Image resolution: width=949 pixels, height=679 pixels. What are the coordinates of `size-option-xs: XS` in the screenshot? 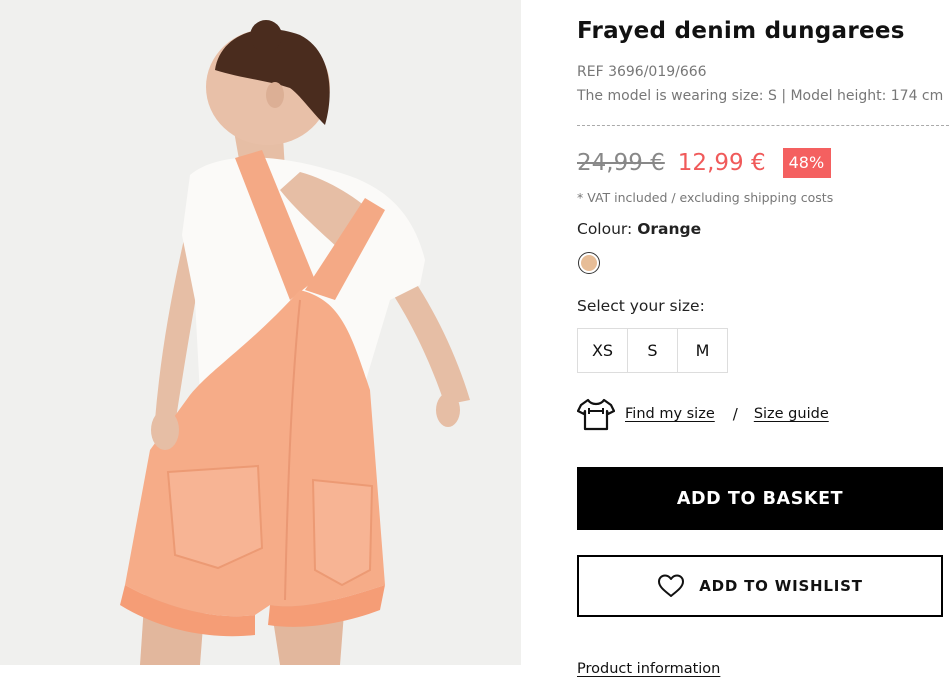 It's located at (602, 350).